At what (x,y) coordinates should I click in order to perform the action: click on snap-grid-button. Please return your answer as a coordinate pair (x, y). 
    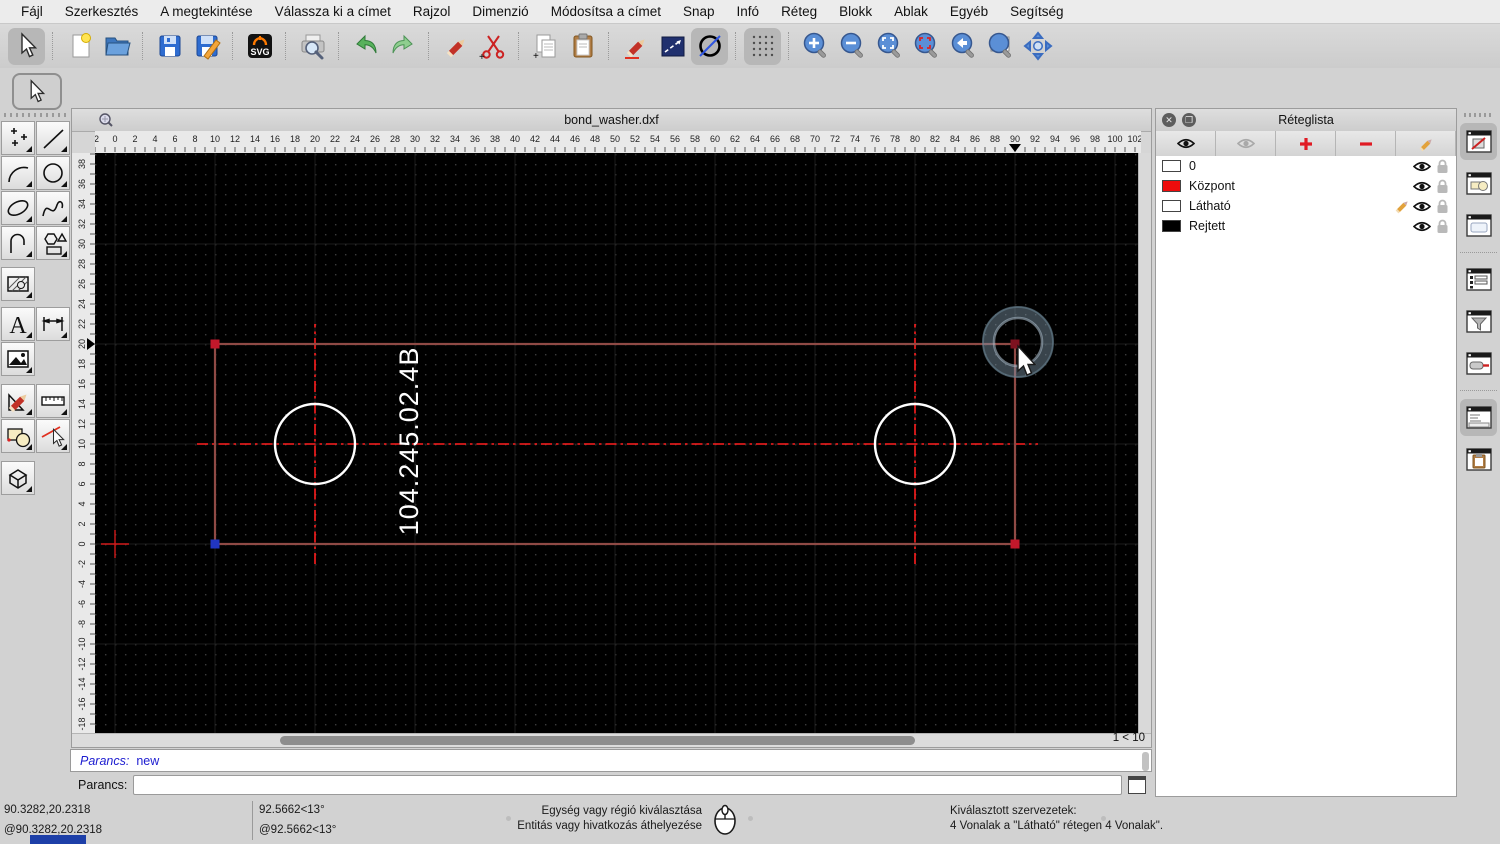
    Looking at the image, I should click on (762, 46).